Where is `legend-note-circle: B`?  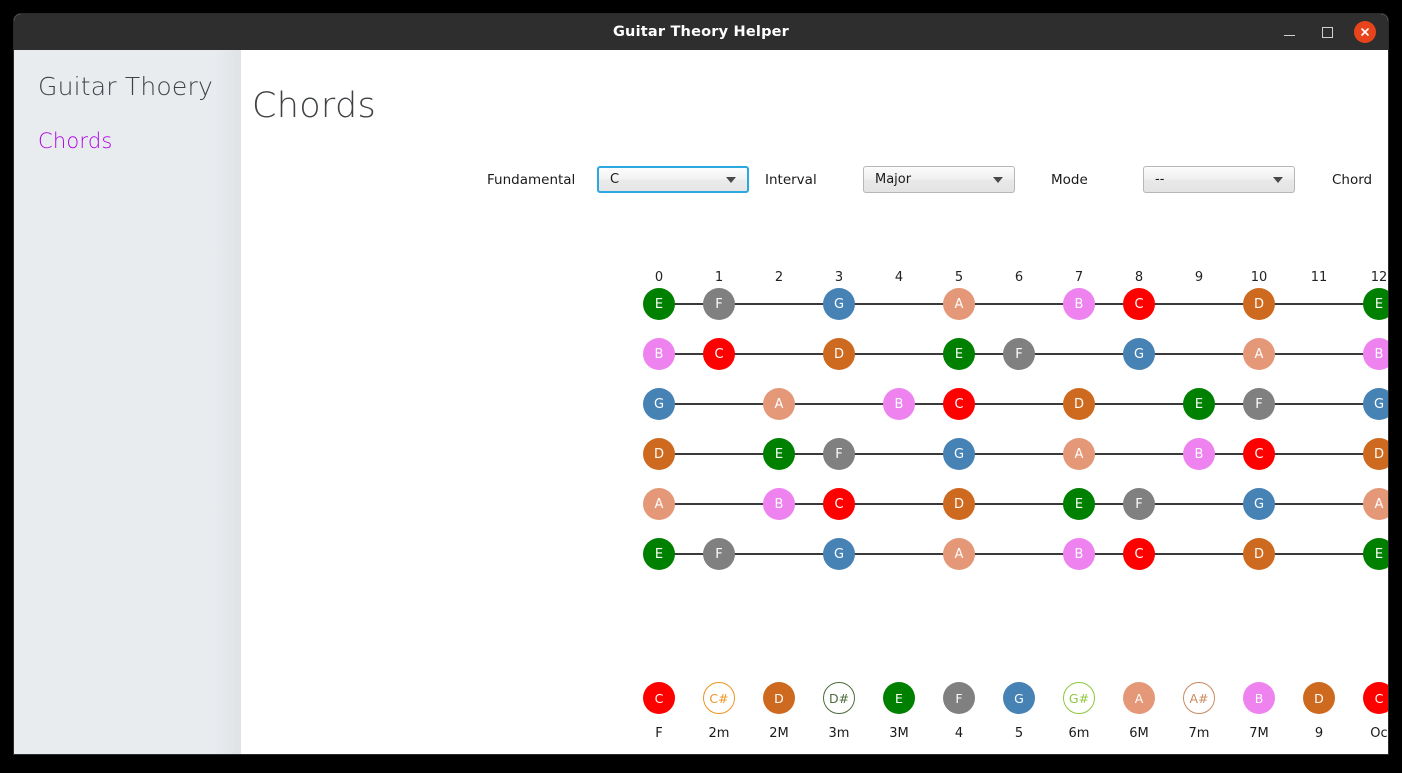 legend-note-circle: B is located at coordinates (1259, 698).